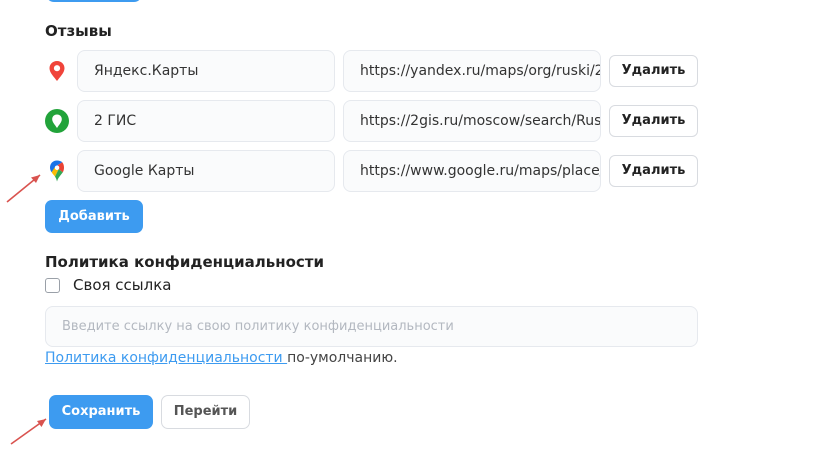 The height and width of the screenshot is (464, 830). I want to click on previous-section-button, so click(94, 1).